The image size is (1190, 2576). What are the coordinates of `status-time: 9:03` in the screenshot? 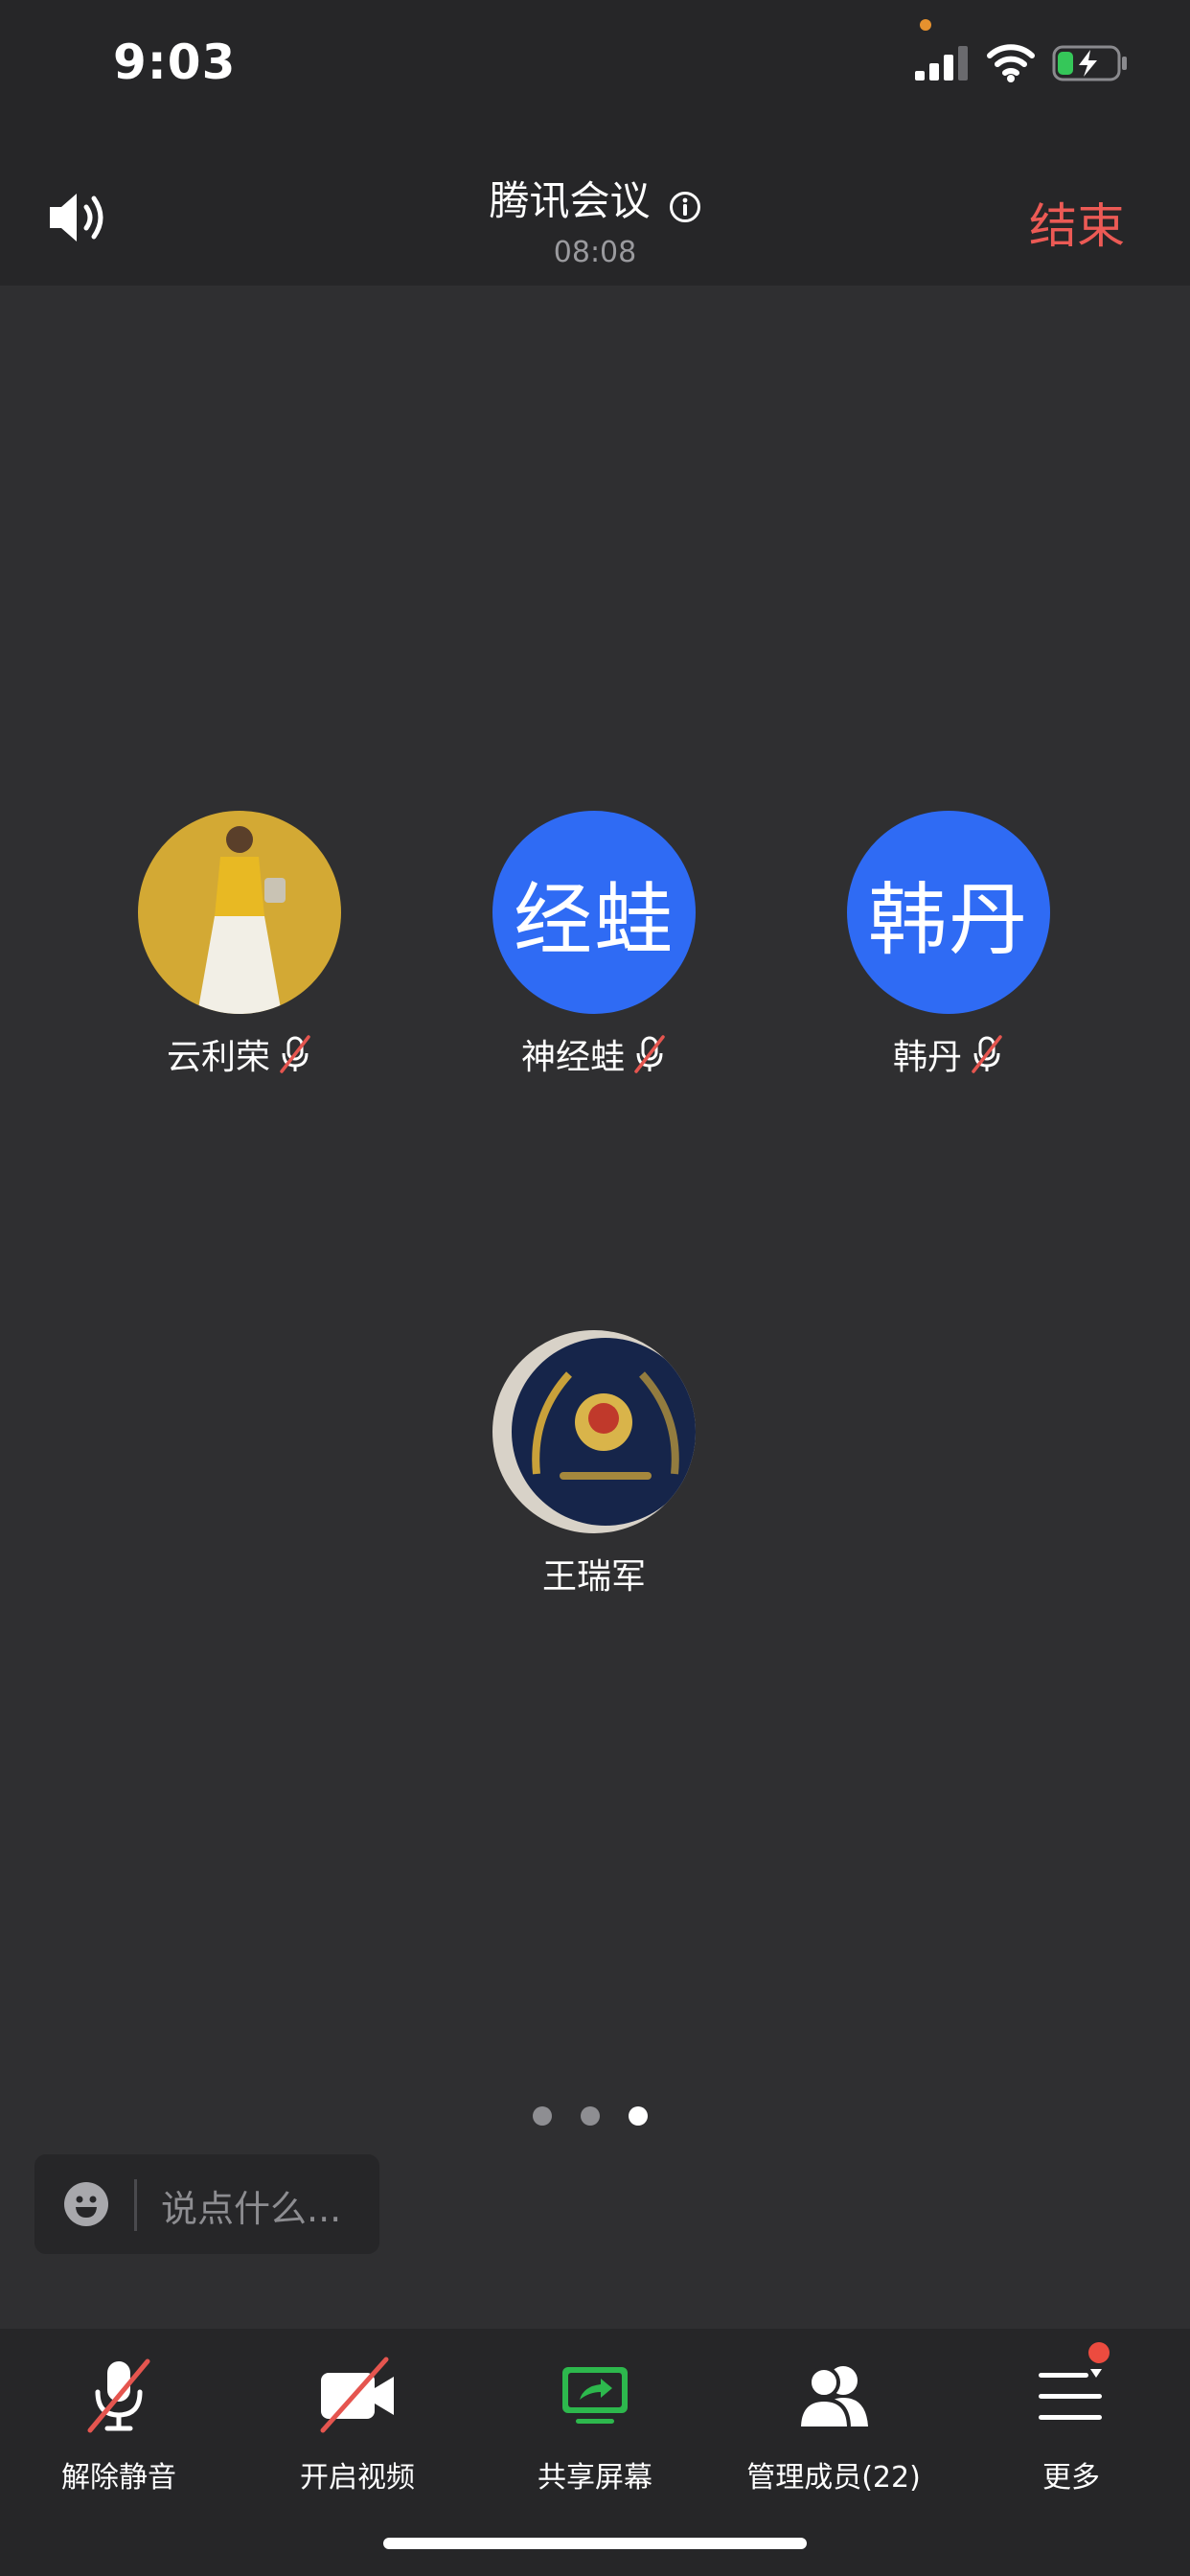 It's located at (175, 62).